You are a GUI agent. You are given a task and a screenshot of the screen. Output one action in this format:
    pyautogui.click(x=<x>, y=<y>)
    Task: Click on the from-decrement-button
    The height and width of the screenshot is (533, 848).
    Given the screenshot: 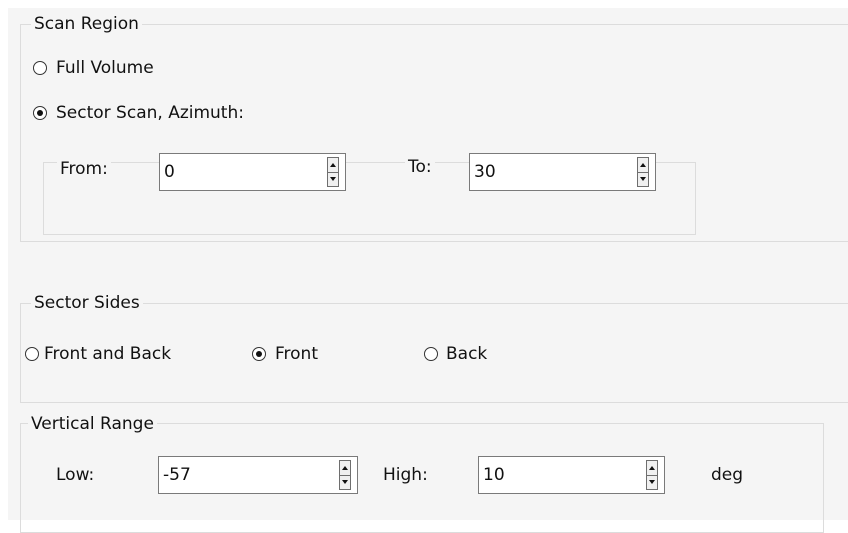 What is the action you would take?
    pyautogui.click(x=333, y=179)
    